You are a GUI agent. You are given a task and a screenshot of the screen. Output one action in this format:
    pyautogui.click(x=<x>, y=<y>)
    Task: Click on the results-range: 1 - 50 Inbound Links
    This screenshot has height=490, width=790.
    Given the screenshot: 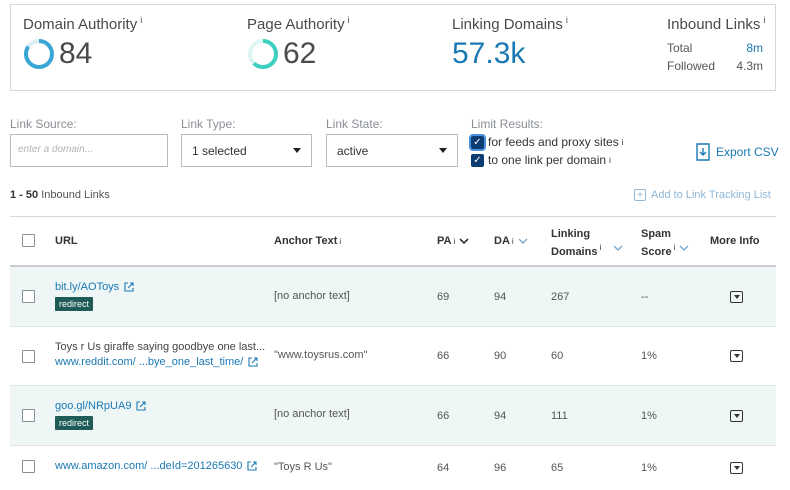 What is the action you would take?
    pyautogui.click(x=60, y=195)
    